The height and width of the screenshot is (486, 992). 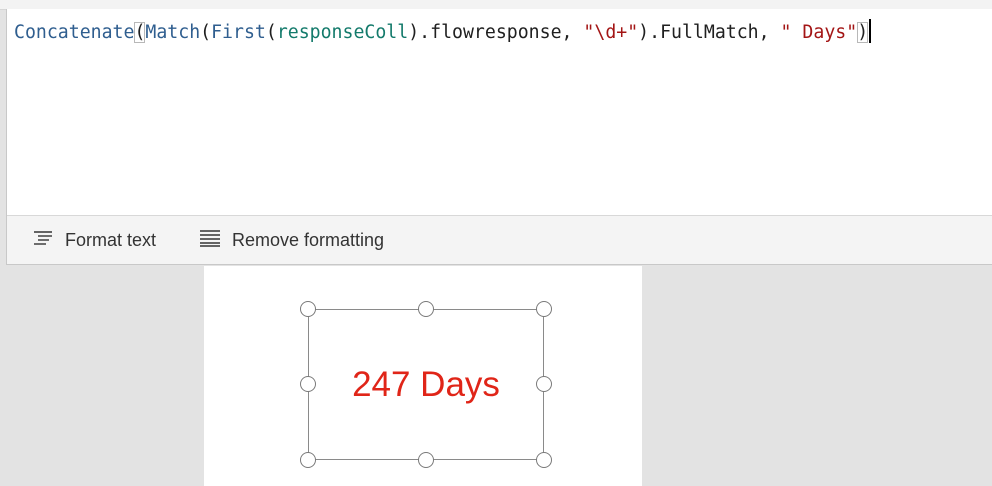 I want to click on formula-token-open-paren-highlighted: (, so click(x=140, y=32).